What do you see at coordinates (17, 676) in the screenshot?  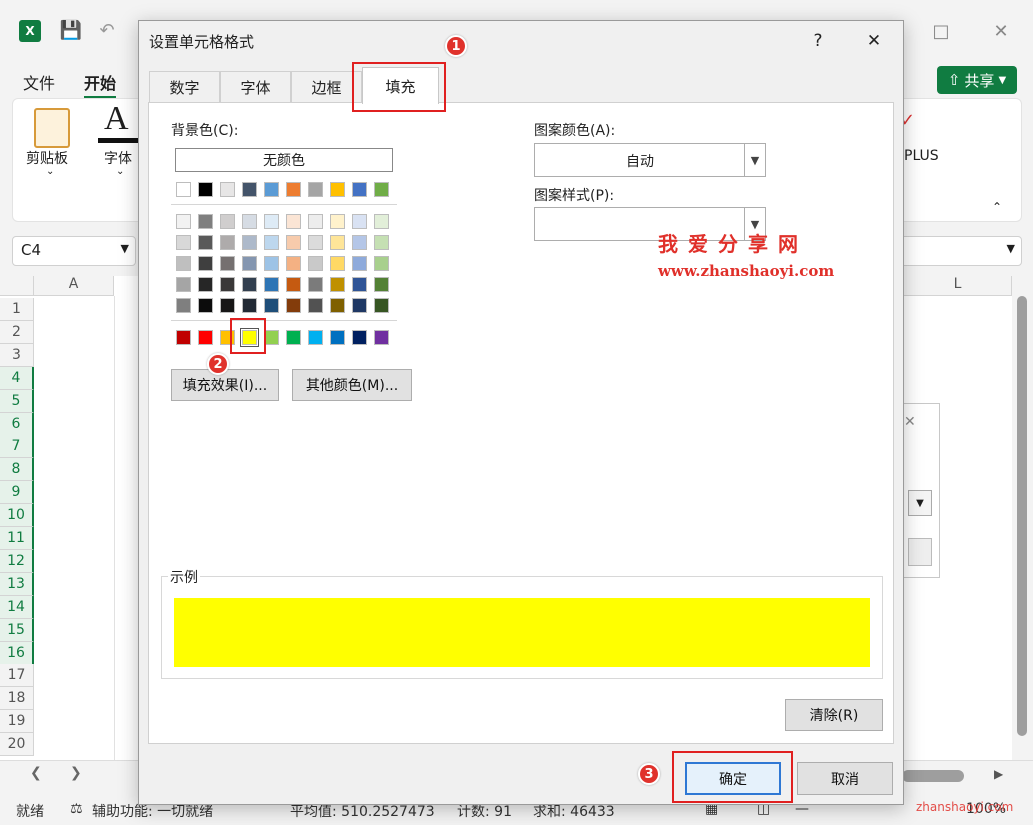 I see `row-header: 17` at bounding box center [17, 676].